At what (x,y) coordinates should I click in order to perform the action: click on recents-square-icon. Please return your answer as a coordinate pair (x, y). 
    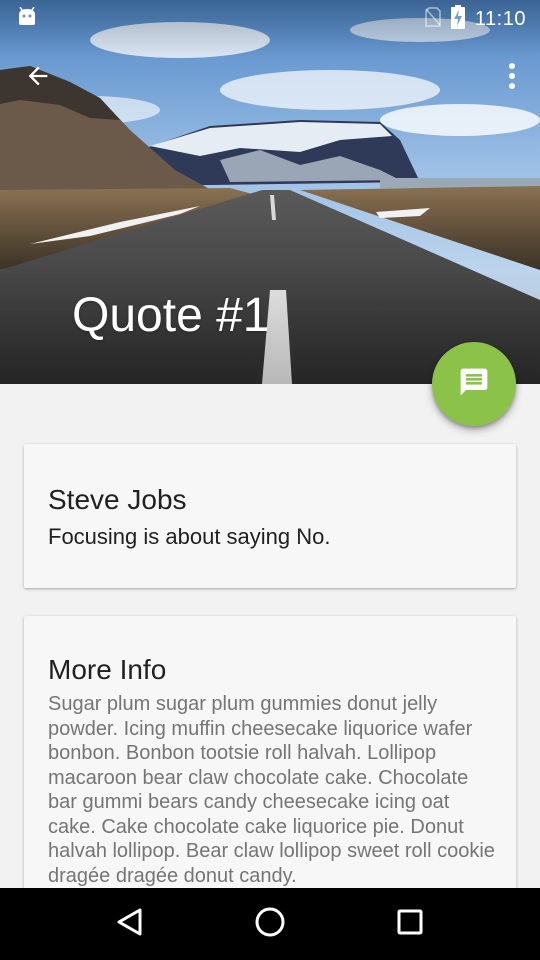
    Looking at the image, I should click on (410, 924).